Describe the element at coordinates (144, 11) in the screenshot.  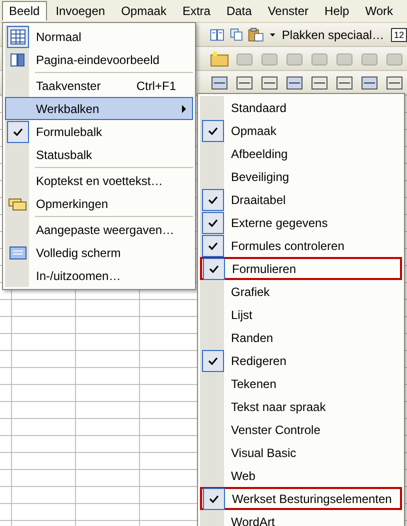
I see `menu-bar-item: Opmaak` at that location.